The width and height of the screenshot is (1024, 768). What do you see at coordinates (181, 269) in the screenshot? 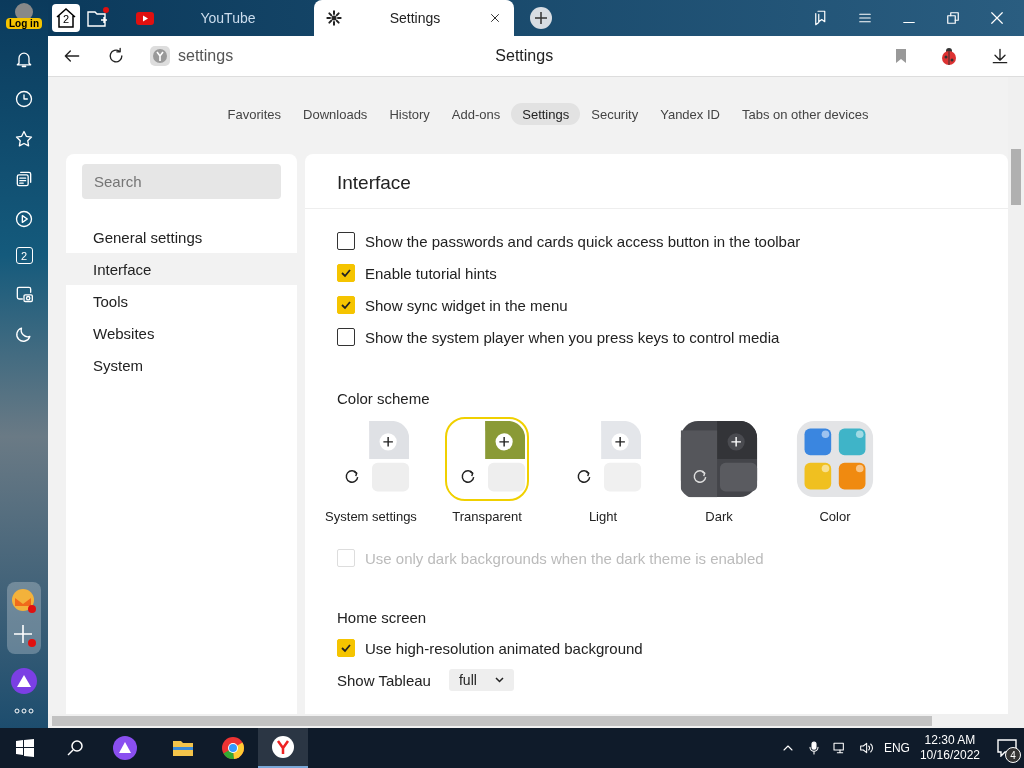
I see `menu-item: Interface` at bounding box center [181, 269].